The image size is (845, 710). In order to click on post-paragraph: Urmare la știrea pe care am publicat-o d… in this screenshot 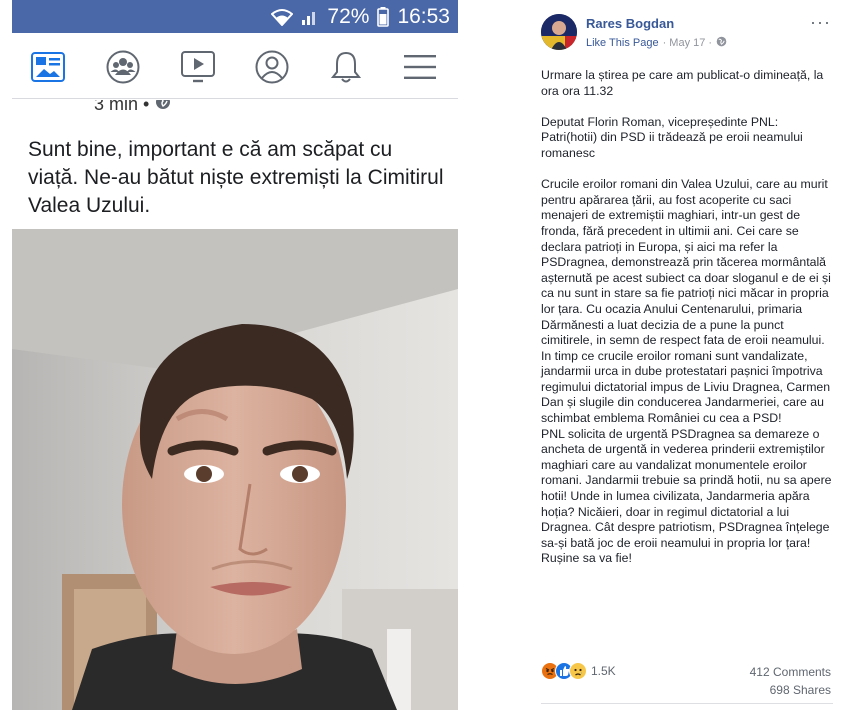, I will do `click(682, 83)`.